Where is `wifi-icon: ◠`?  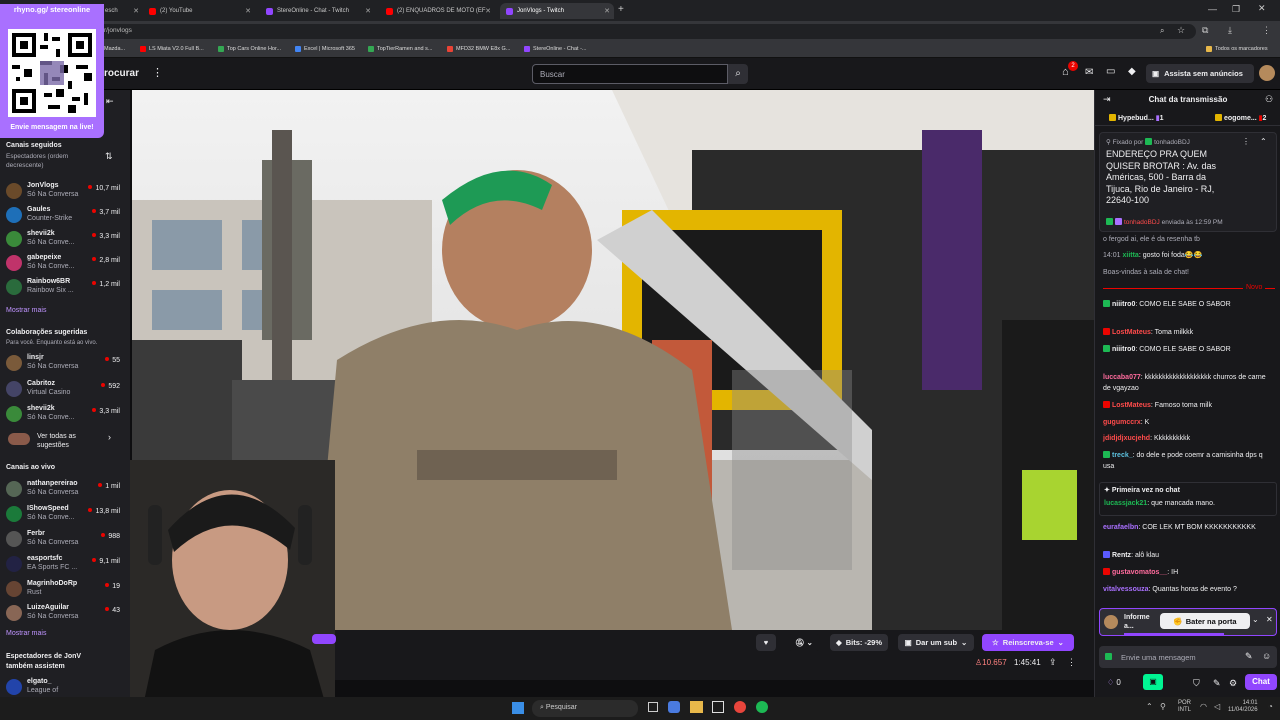
wifi-icon: ◠ is located at coordinates (1203, 706).